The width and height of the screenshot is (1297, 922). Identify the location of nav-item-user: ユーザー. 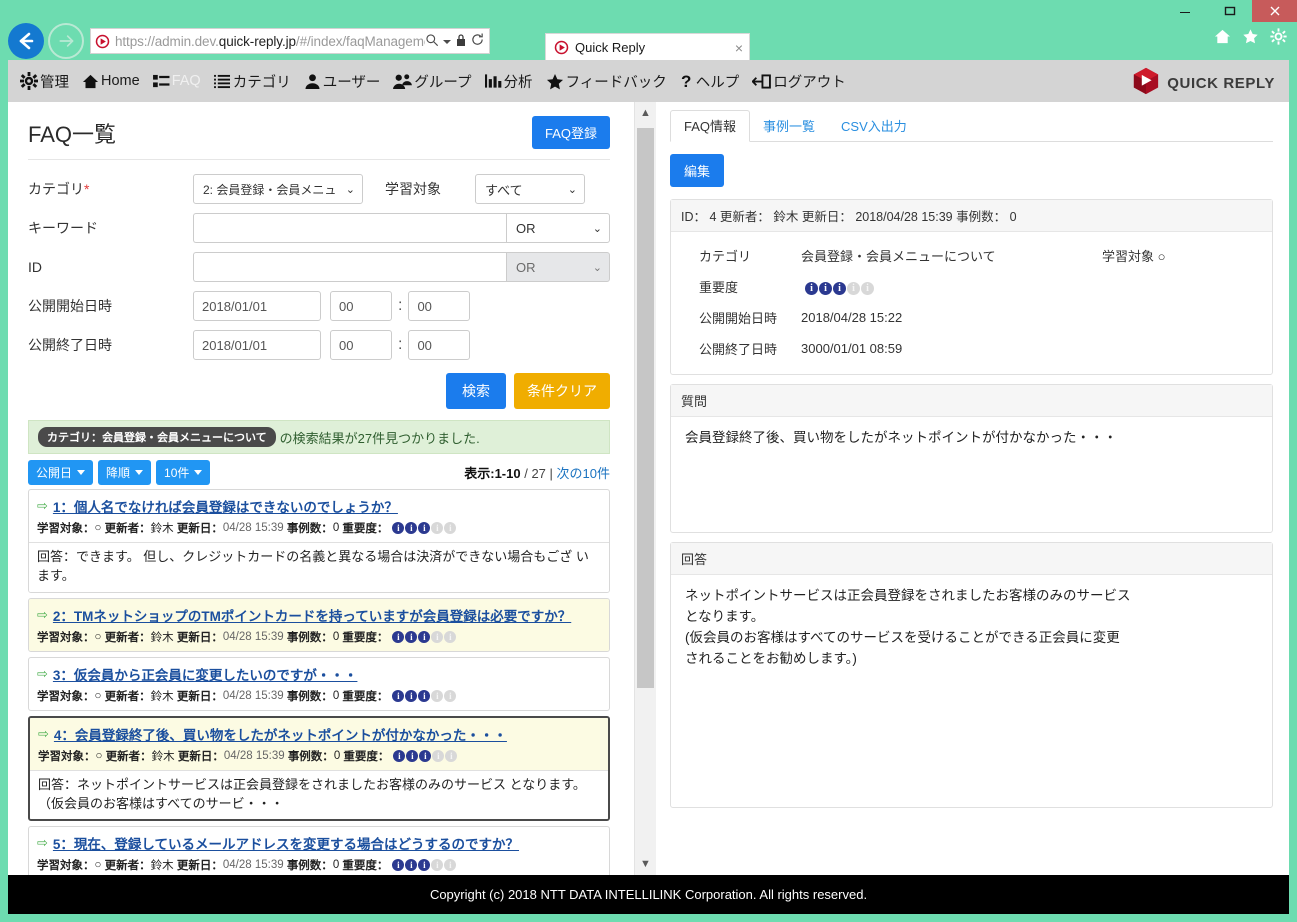
(342, 81).